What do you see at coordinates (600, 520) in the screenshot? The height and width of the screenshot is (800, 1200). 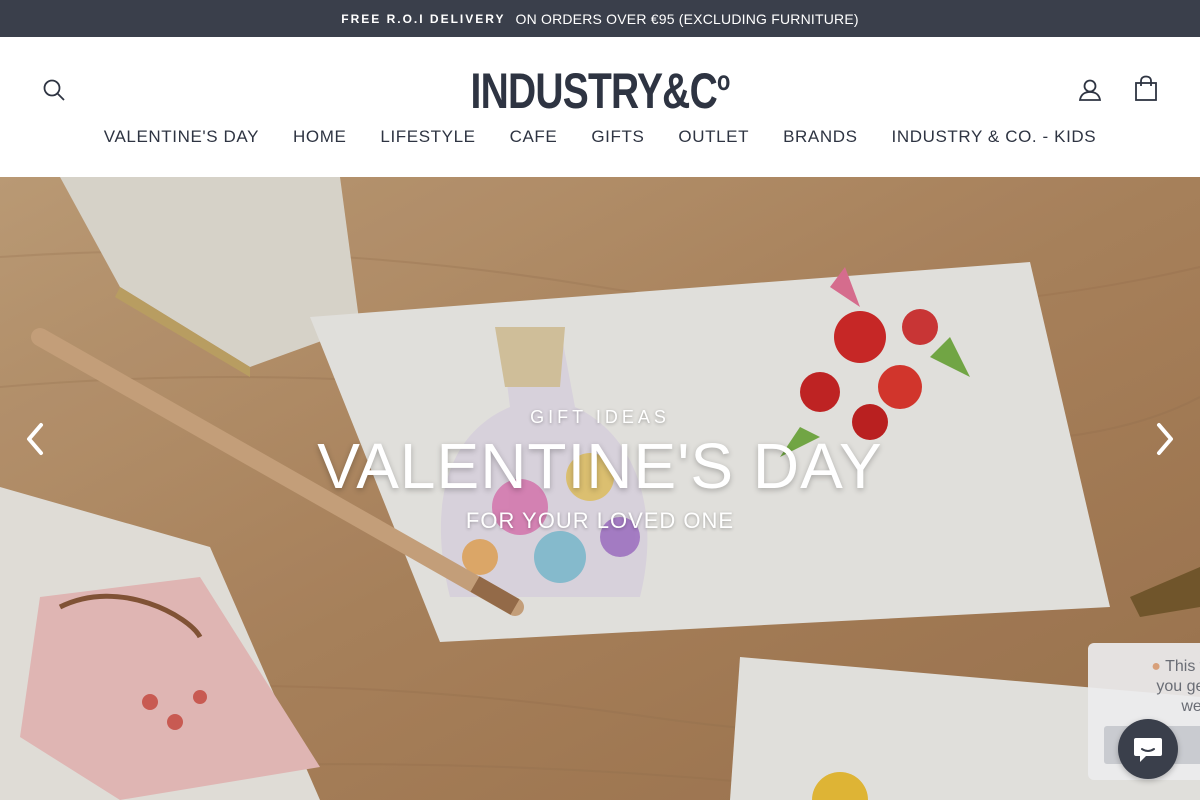 I see `hero-subline: FOR YOUR LOVED ONE` at bounding box center [600, 520].